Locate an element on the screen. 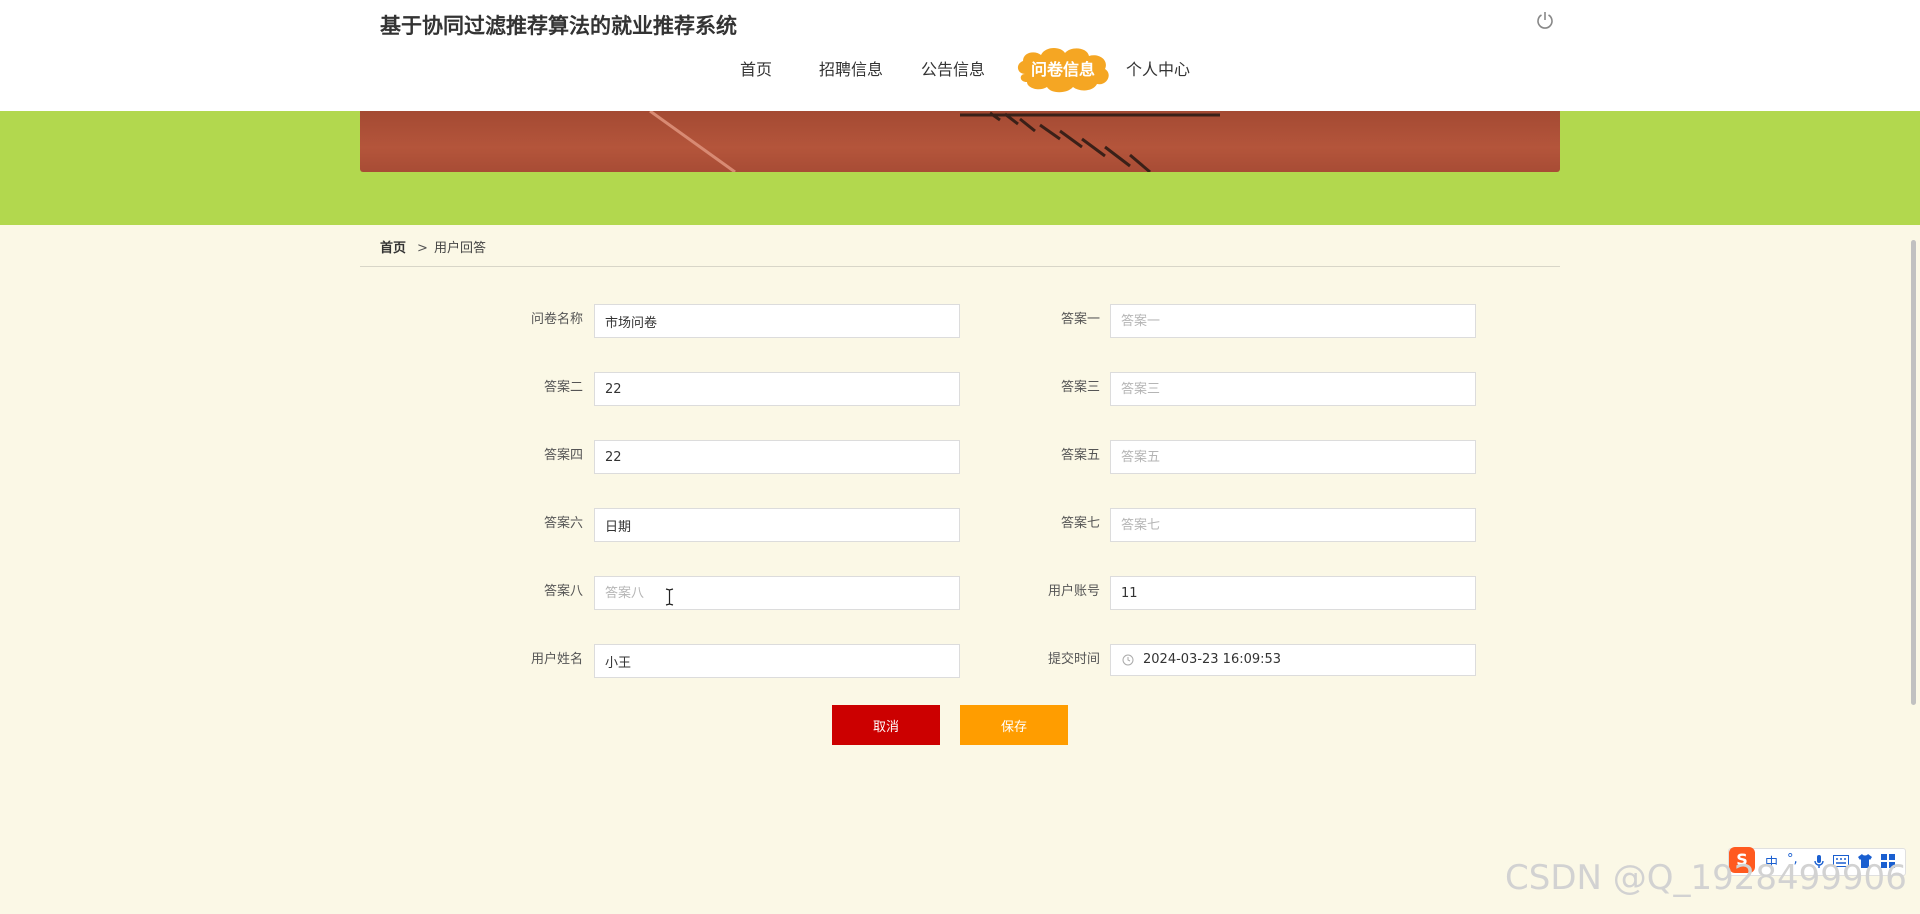  breadcrumb: 首页 > 用户回答 is located at coordinates (960, 251).